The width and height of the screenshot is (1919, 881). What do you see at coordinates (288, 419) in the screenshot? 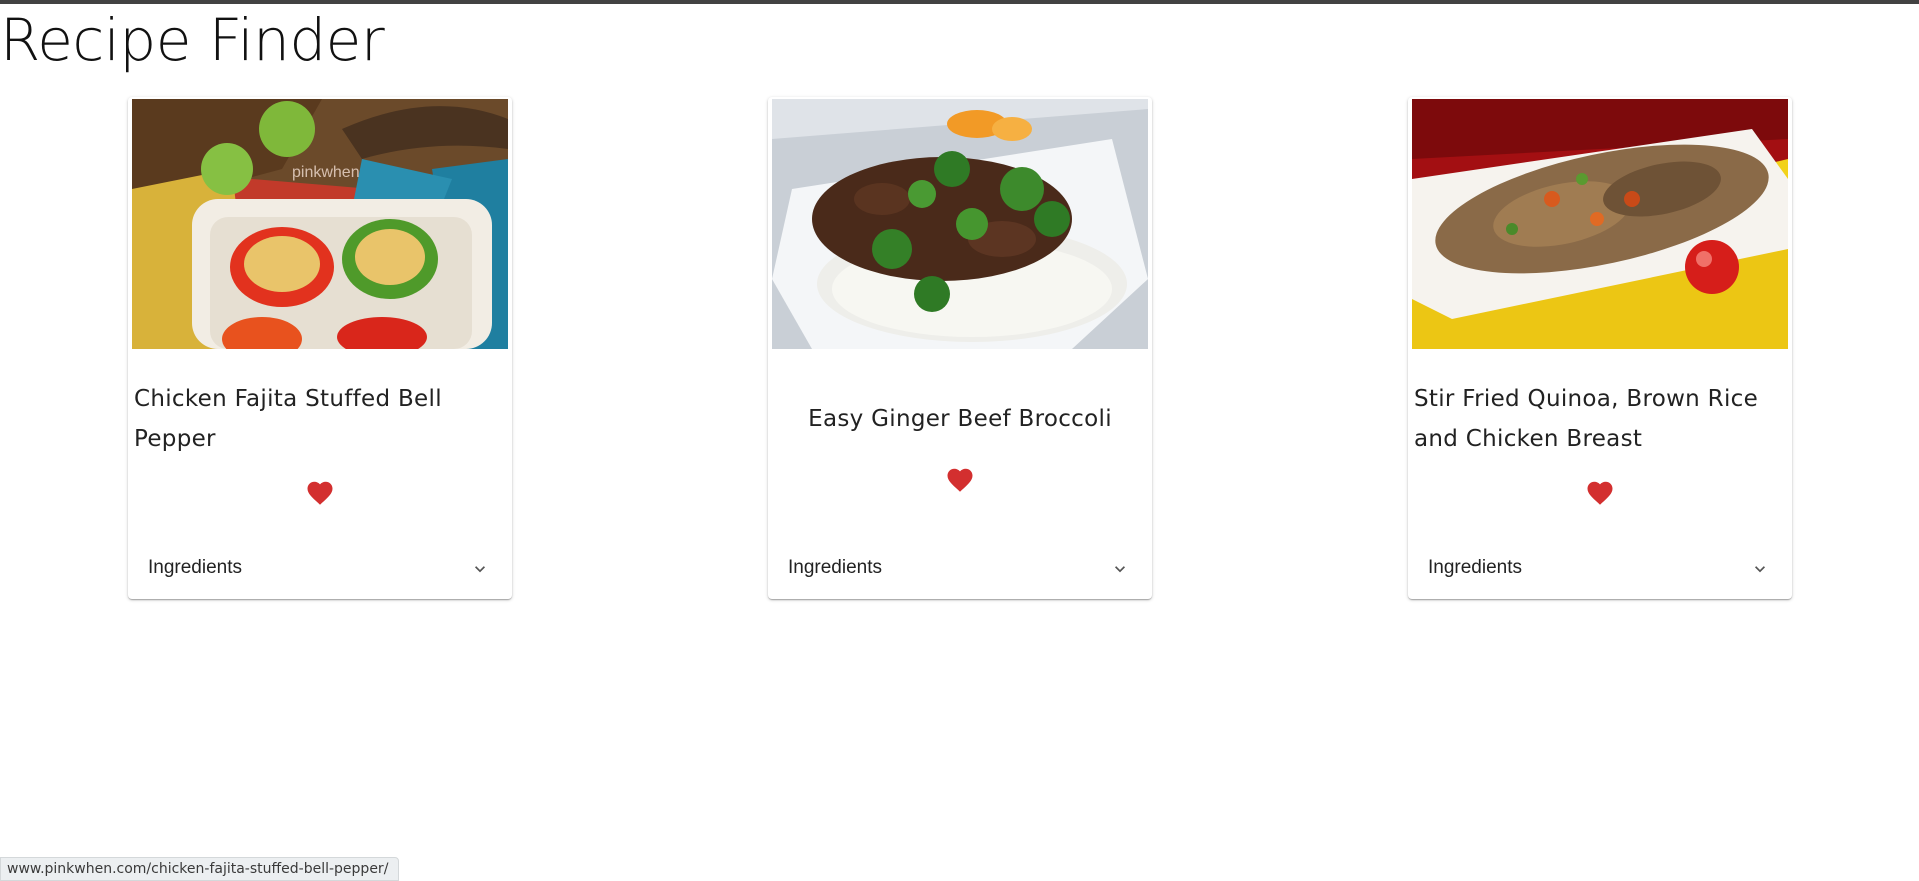
I see `recipe-title: Chicken Fajita Stuffed Bell Pepper` at bounding box center [288, 419].